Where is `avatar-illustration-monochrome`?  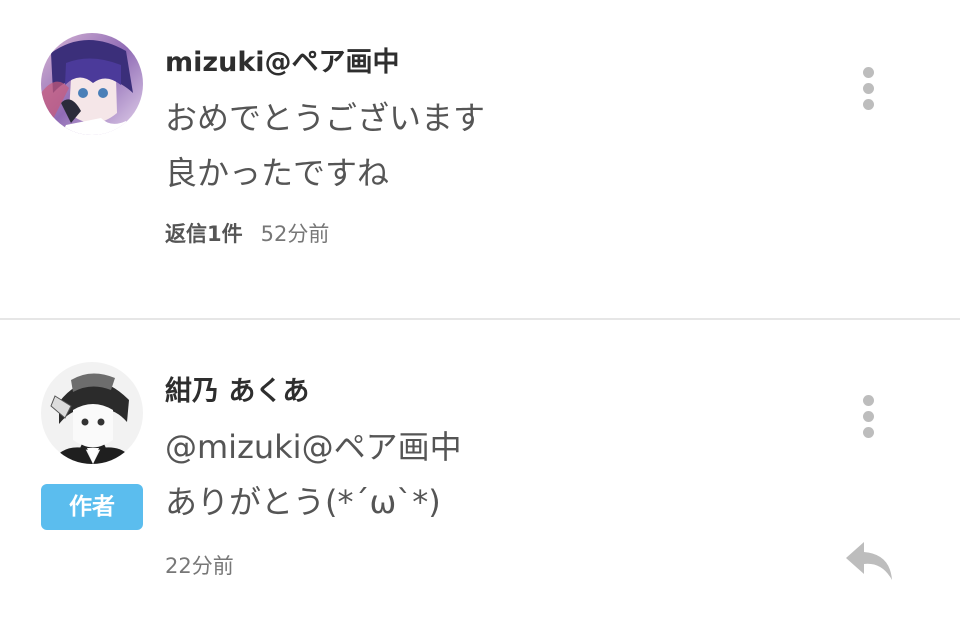 avatar-illustration-monochrome is located at coordinates (92, 413).